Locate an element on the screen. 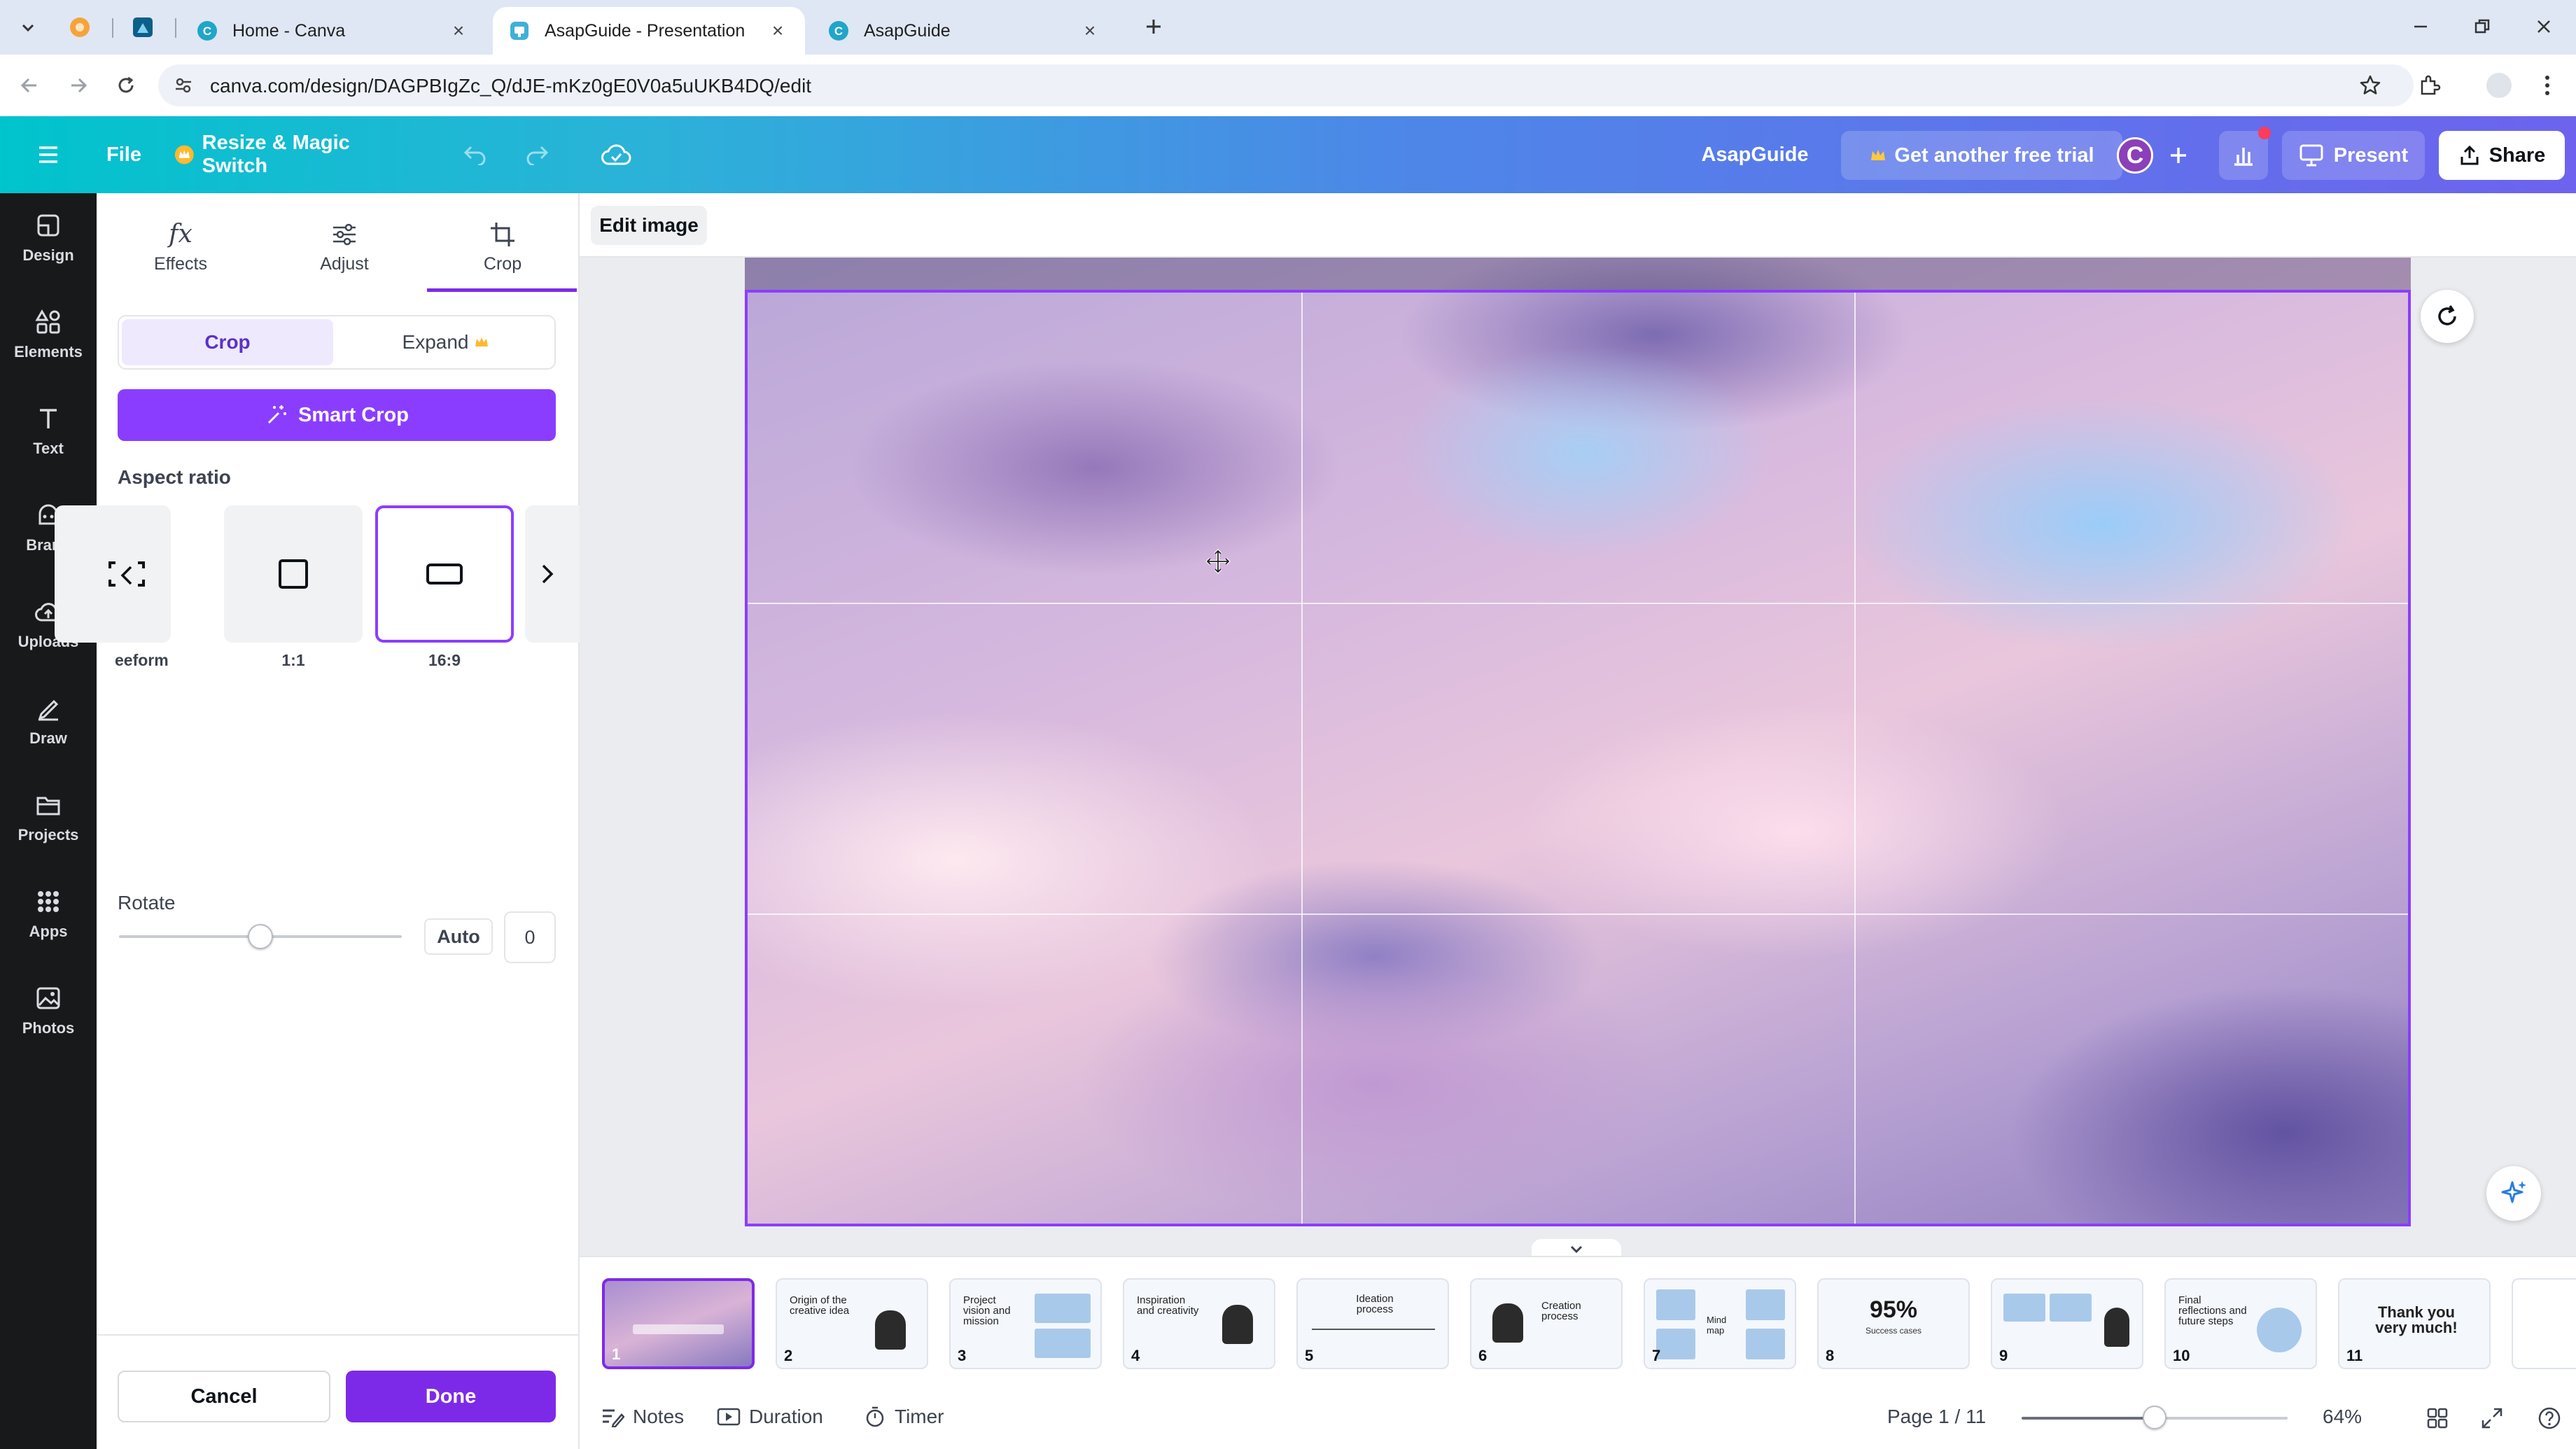 The image size is (2576, 1449). grid-view-button is located at coordinates (2437, 1418).